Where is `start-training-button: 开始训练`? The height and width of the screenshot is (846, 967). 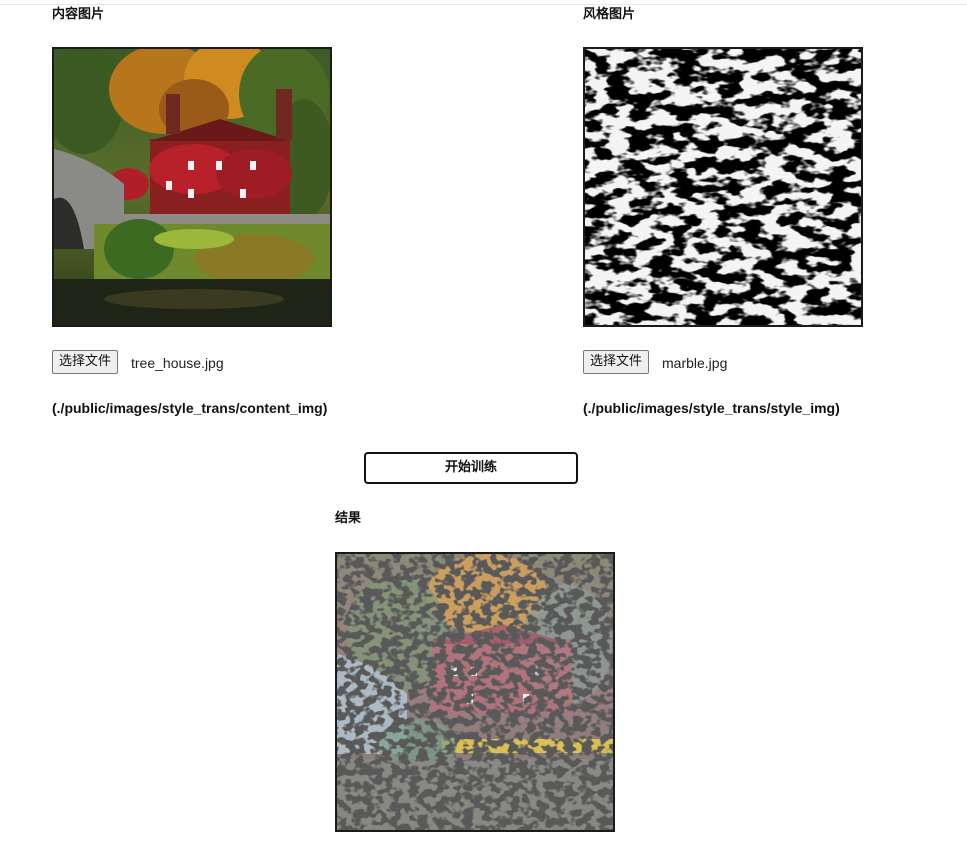 start-training-button: 开始训练 is located at coordinates (471, 468).